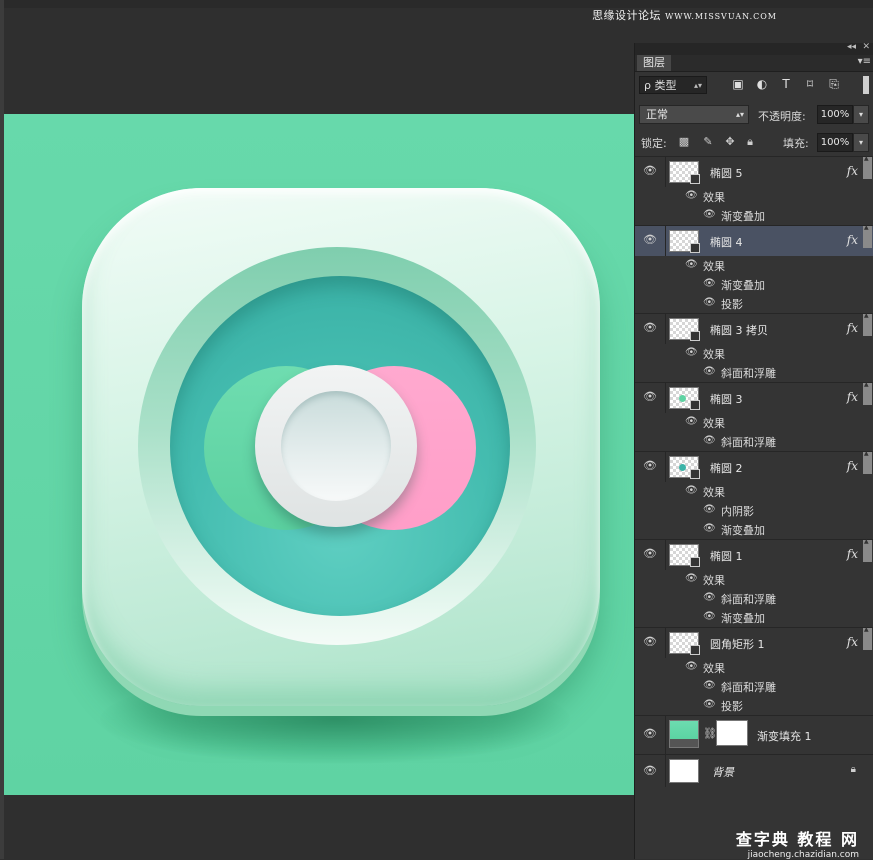 The image size is (873, 860). What do you see at coordinates (754, 510) in the screenshot?
I see `effect-row: 👁︎ 内阴影` at bounding box center [754, 510].